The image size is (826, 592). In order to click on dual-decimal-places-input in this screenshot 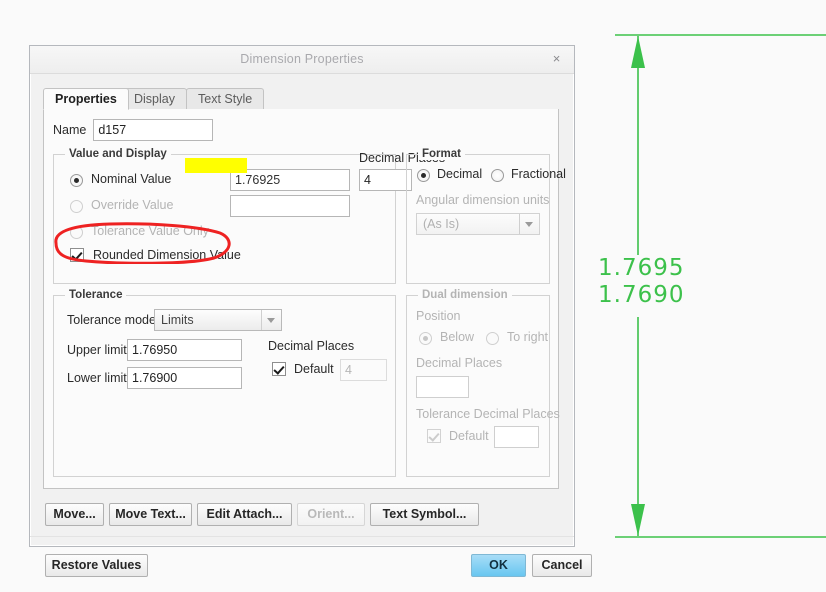, I will do `click(442, 387)`.